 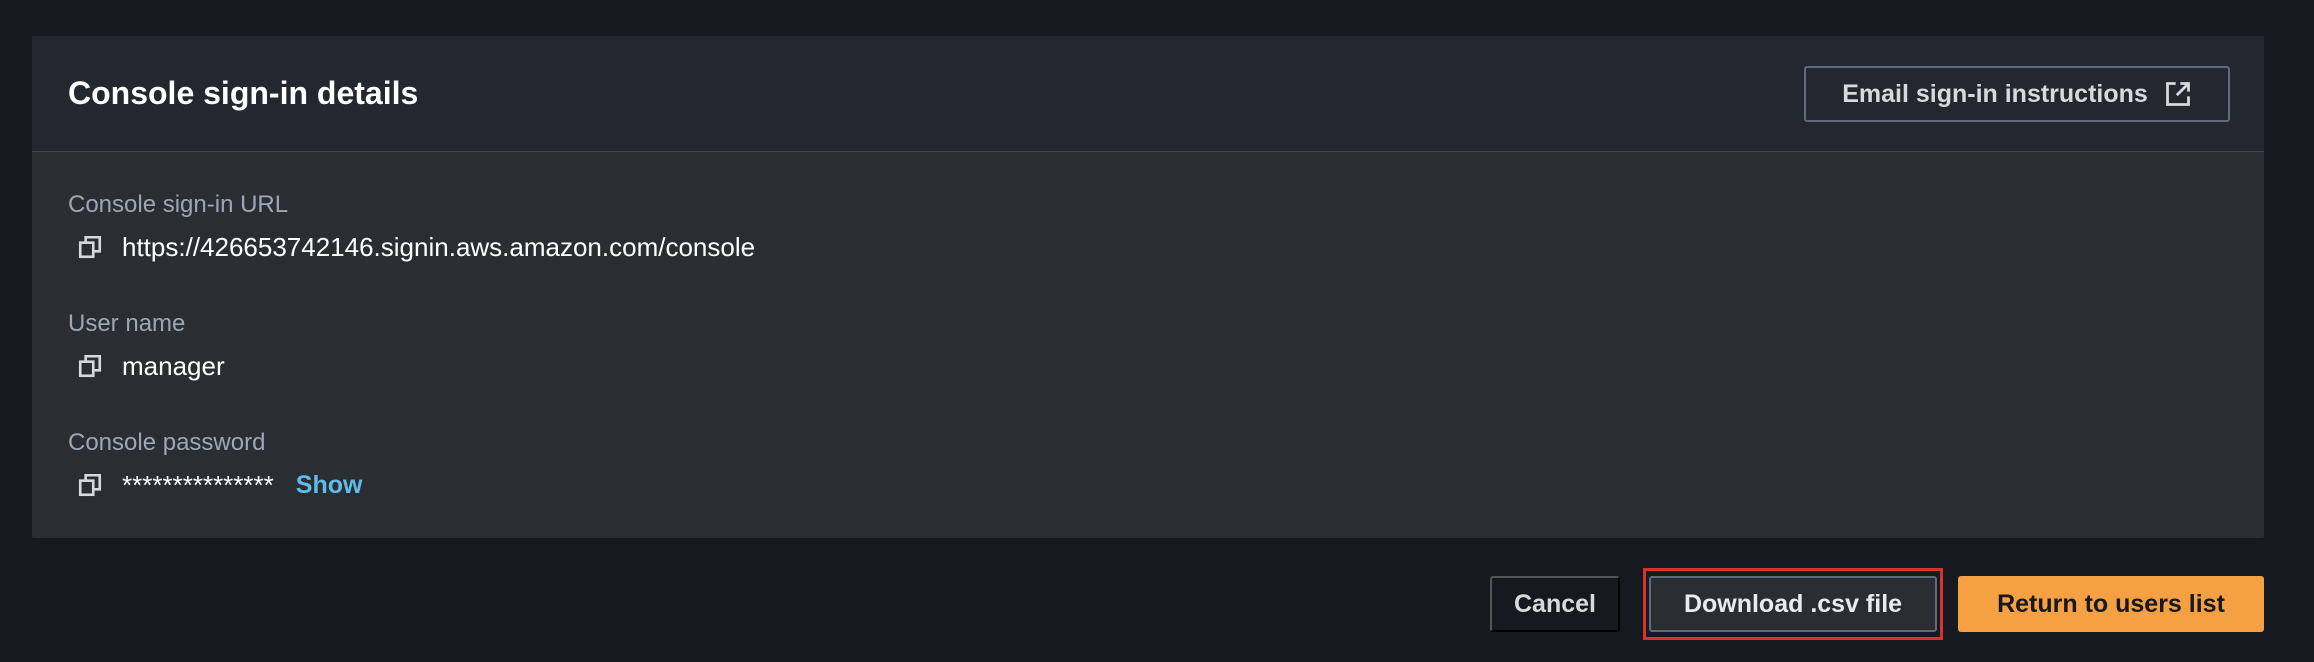 I want to click on download-csv-button: Download .csv file, so click(x=1793, y=604).